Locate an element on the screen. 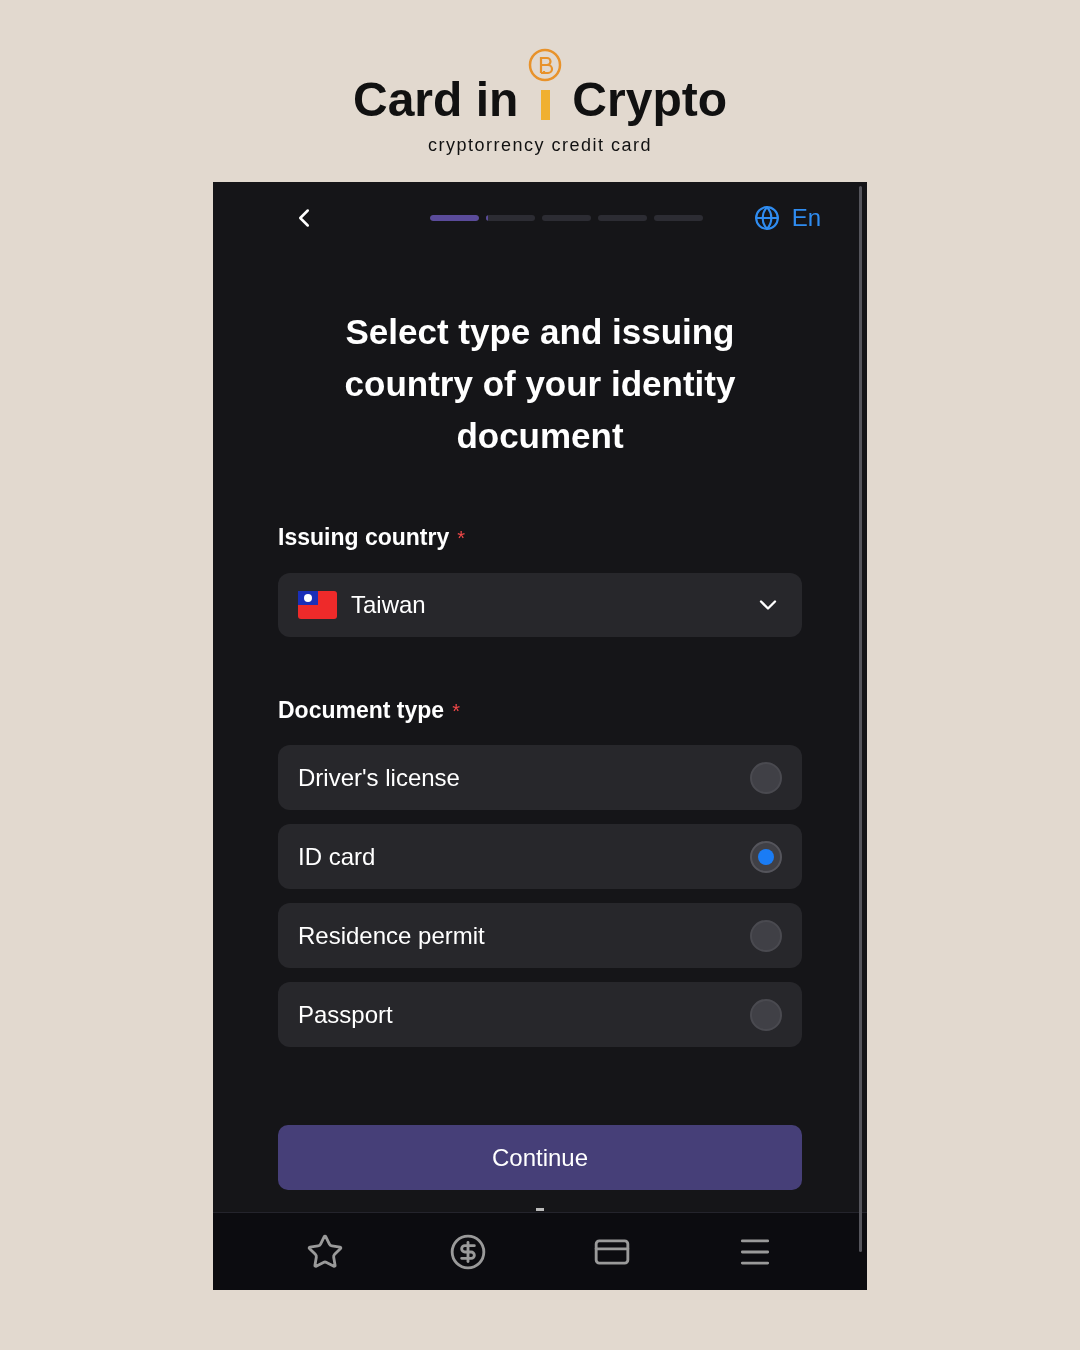 This screenshot has height=1350, width=1080. document-option: ID card is located at coordinates (540, 856).